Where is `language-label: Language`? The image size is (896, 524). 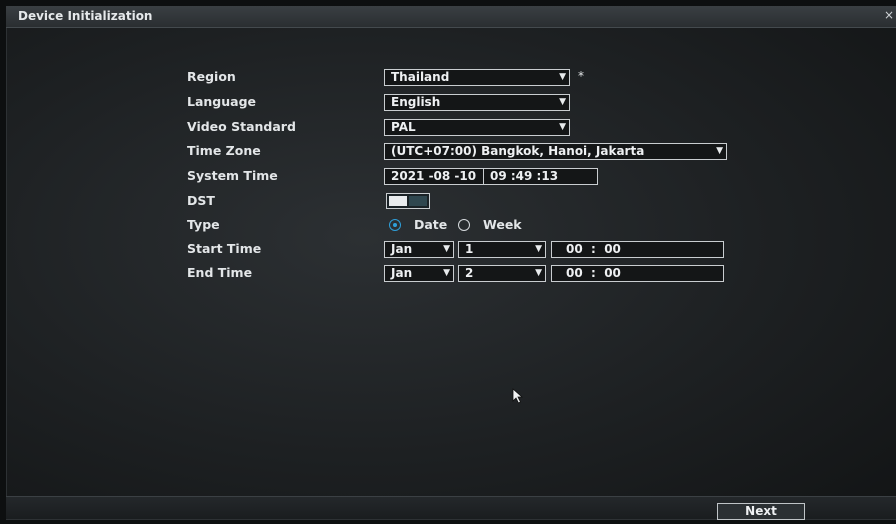 language-label: Language is located at coordinates (222, 101).